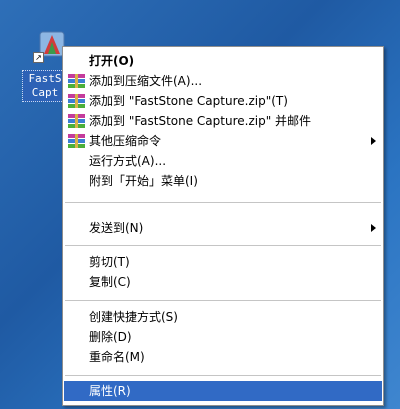 The image size is (400, 409). I want to click on menu-item-rename: 重命名(M), so click(223, 357).